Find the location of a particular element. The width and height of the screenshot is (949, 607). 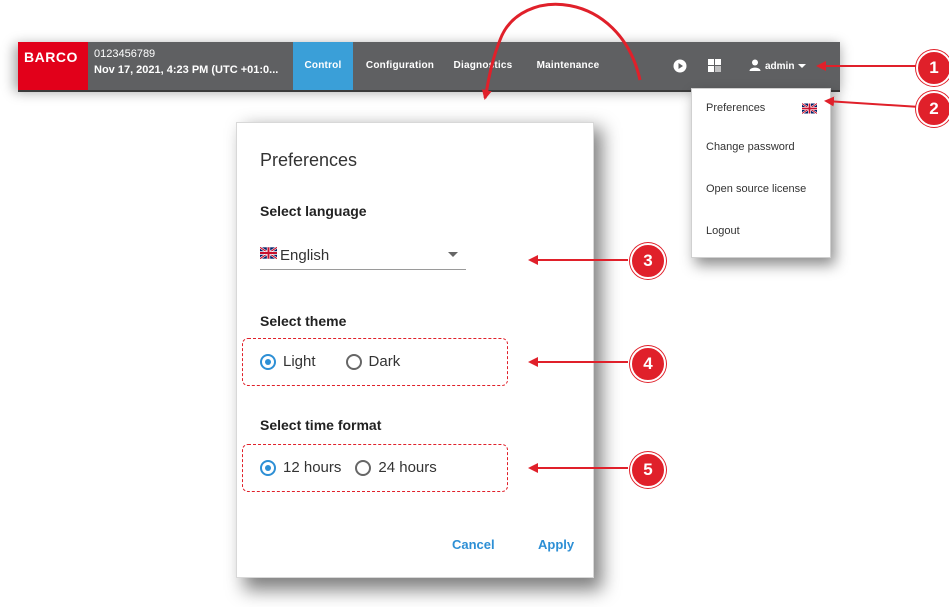

callout-3: 3 is located at coordinates (648, 261).